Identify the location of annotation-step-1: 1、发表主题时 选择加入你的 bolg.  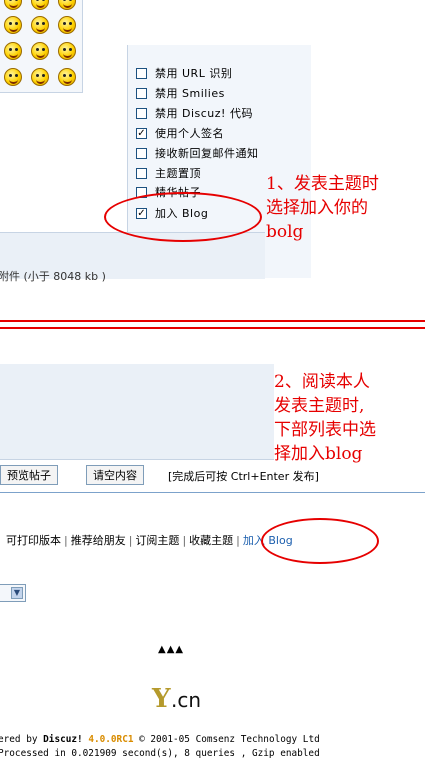
(322, 208).